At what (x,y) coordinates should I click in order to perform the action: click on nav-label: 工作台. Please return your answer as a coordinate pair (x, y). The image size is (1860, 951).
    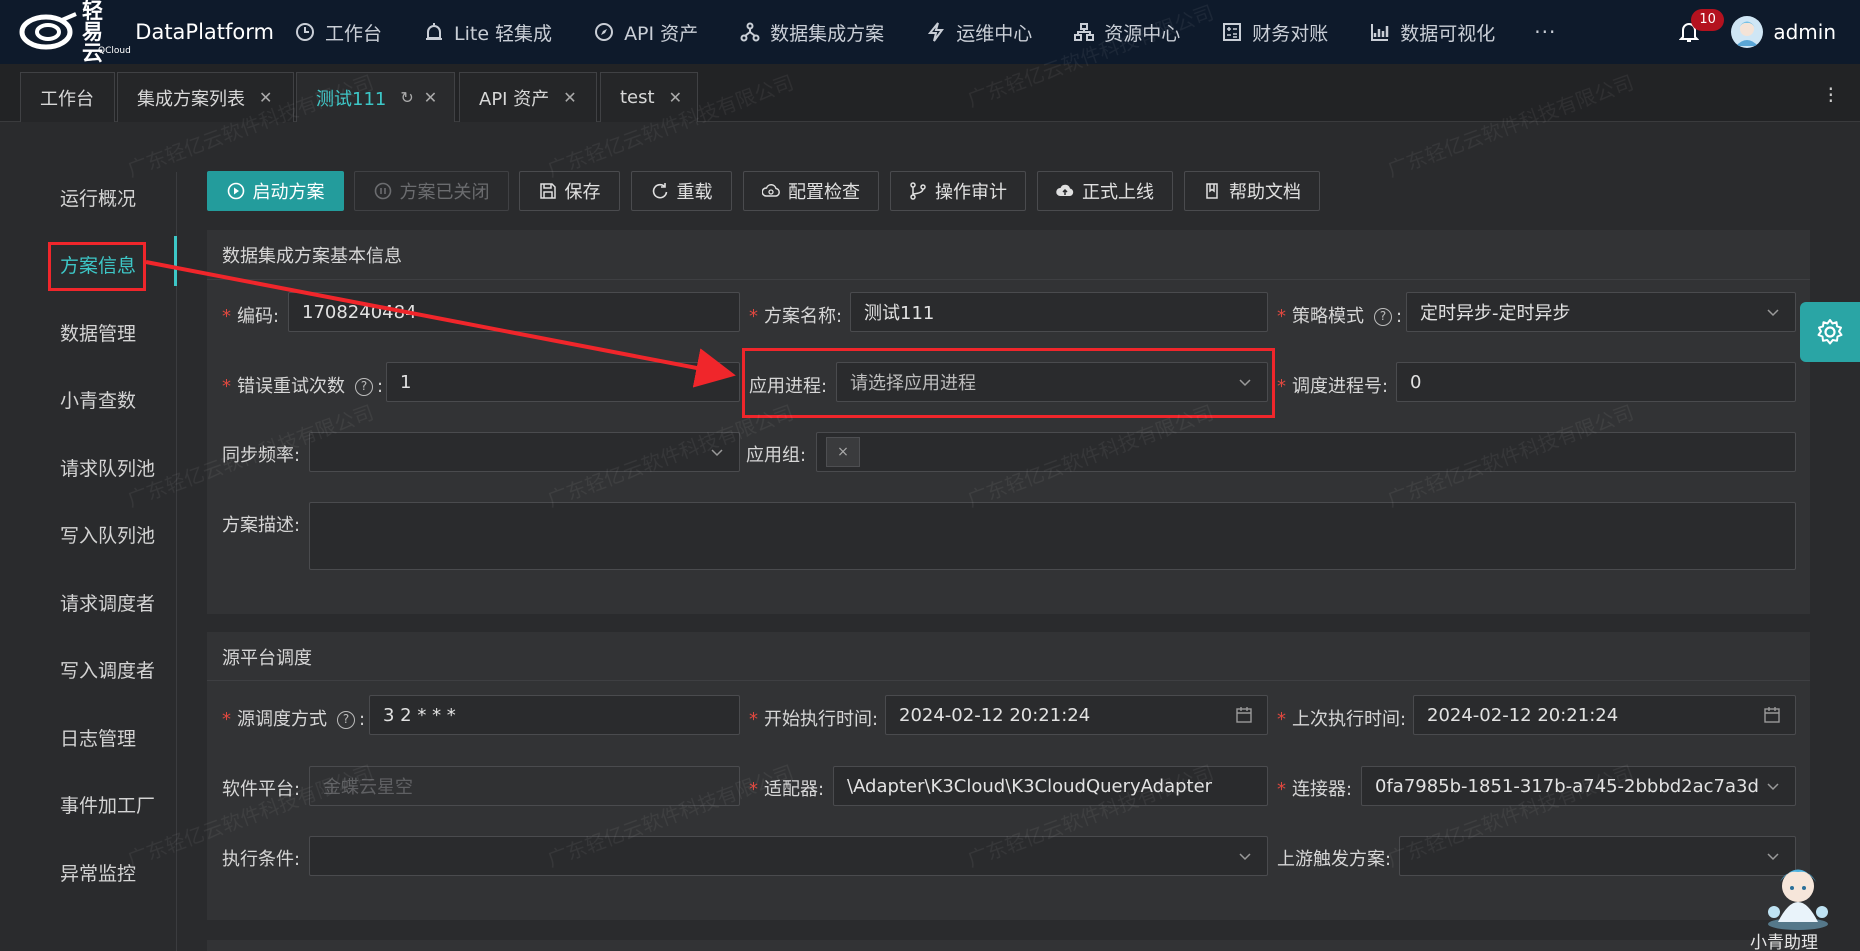
    Looking at the image, I should click on (354, 33).